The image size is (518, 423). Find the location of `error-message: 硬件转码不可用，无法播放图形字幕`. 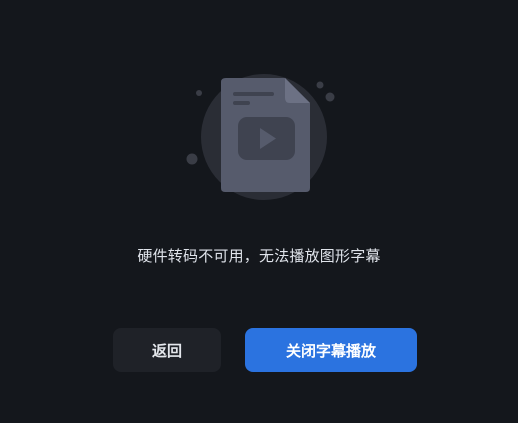

error-message: 硬件转码不可用，无法播放图形字幕 is located at coordinates (259, 256).